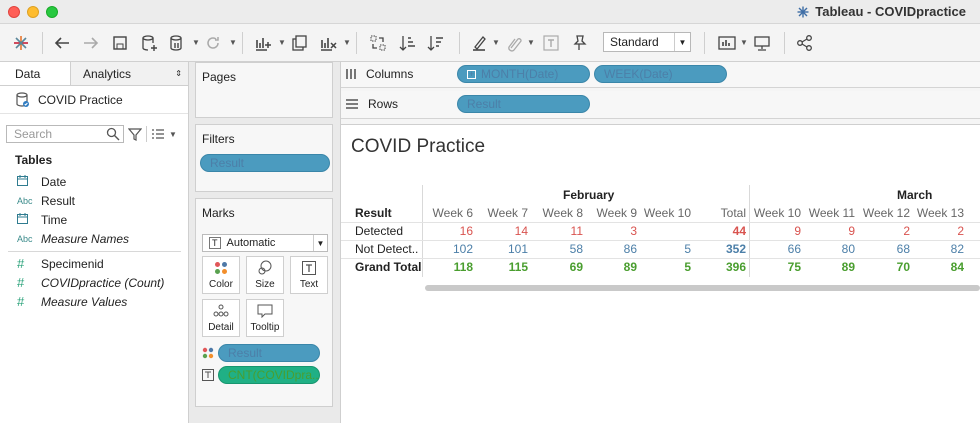 Image resolution: width=980 pixels, height=423 pixels. I want to click on row-label: Detected, so click(379, 231).